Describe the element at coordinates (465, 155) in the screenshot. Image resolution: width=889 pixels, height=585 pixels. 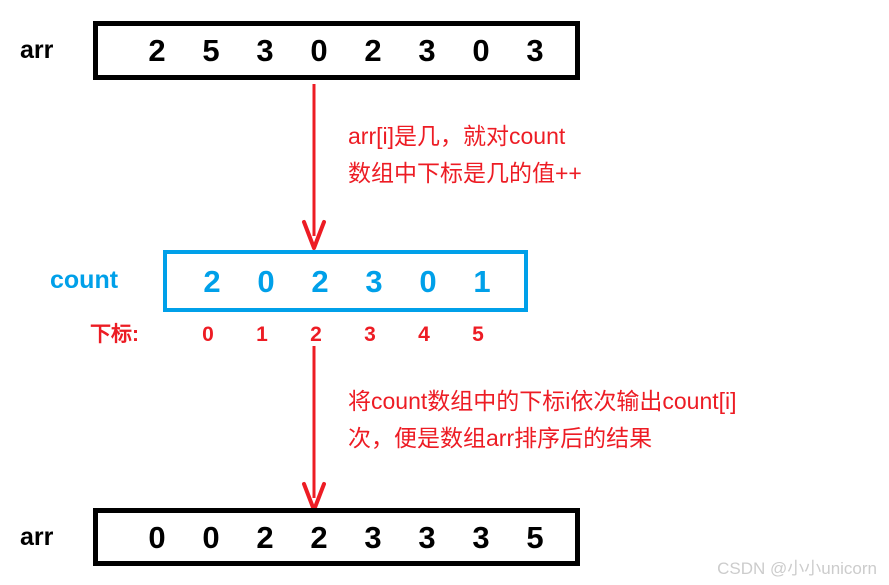
I see `annotation-step1: arr[i]是几，就对count 数组中下标是几的值++` at that location.